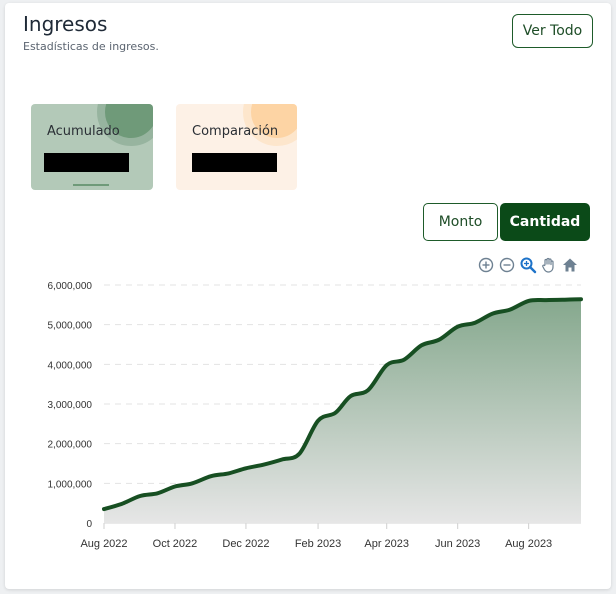 Image resolution: width=616 pixels, height=594 pixels. Describe the element at coordinates (70, 484) in the screenshot. I see `y-tick-label: 1,000,000` at that location.